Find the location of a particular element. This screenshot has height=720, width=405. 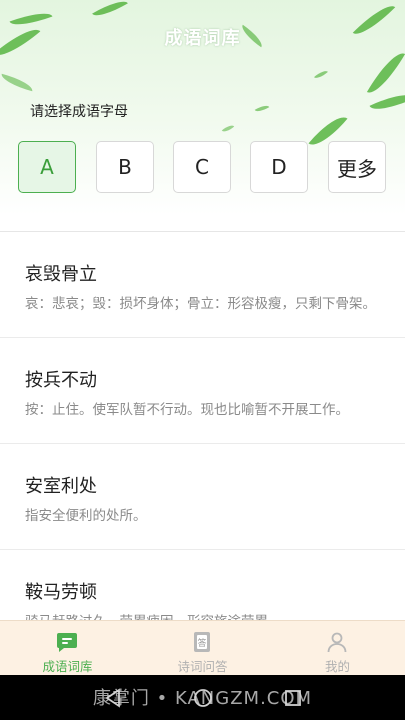

letter-tab-more: 更多 is located at coordinates (357, 167).